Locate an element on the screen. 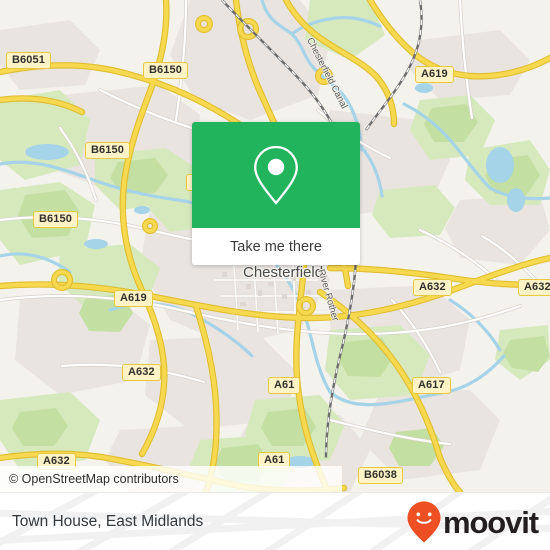 The width and height of the screenshot is (550, 550). poi-callout-card: Take me there is located at coordinates (276, 193).